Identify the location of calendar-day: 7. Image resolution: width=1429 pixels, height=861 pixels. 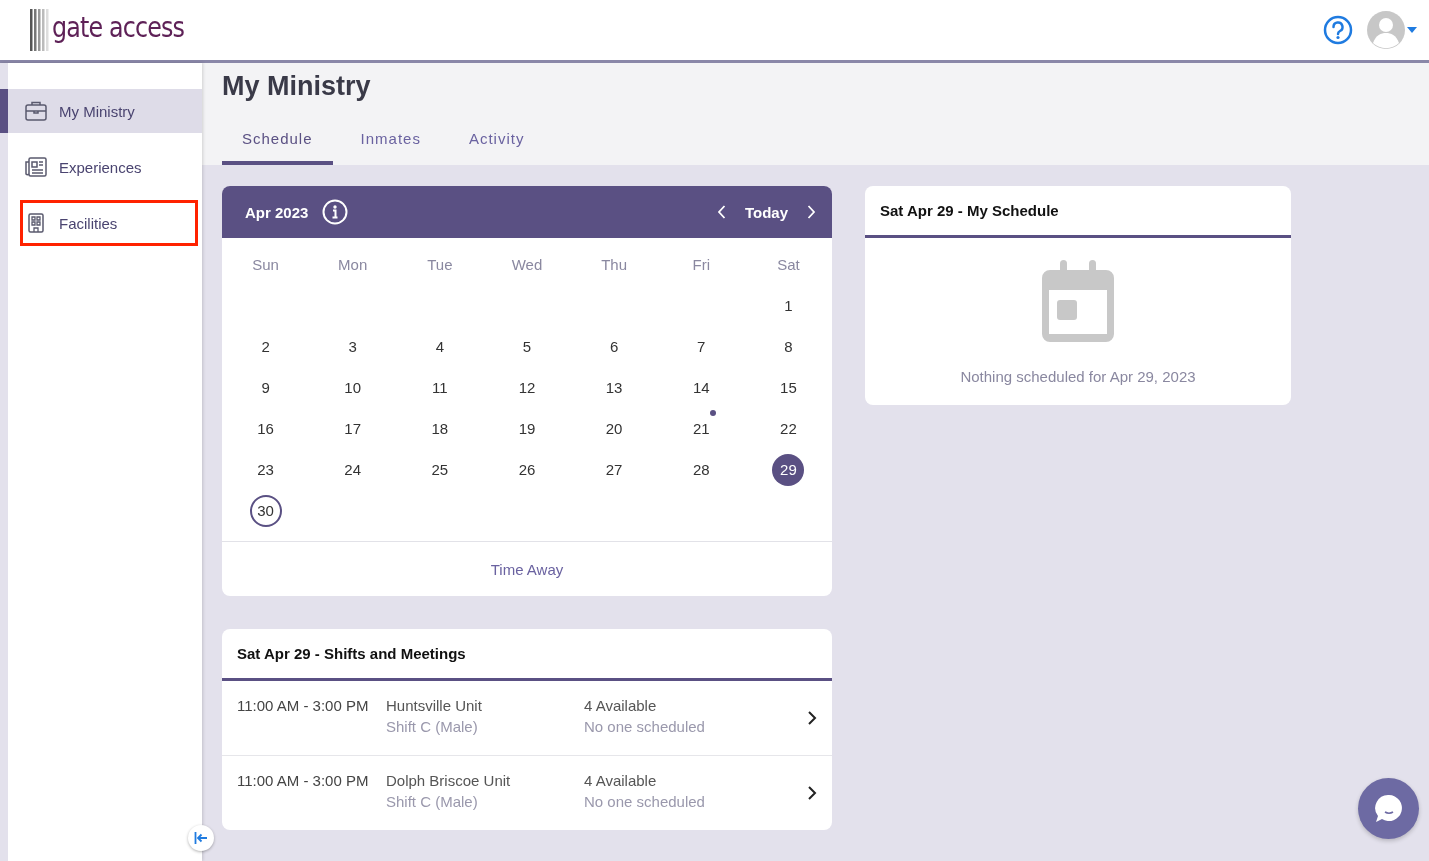
(701, 346).